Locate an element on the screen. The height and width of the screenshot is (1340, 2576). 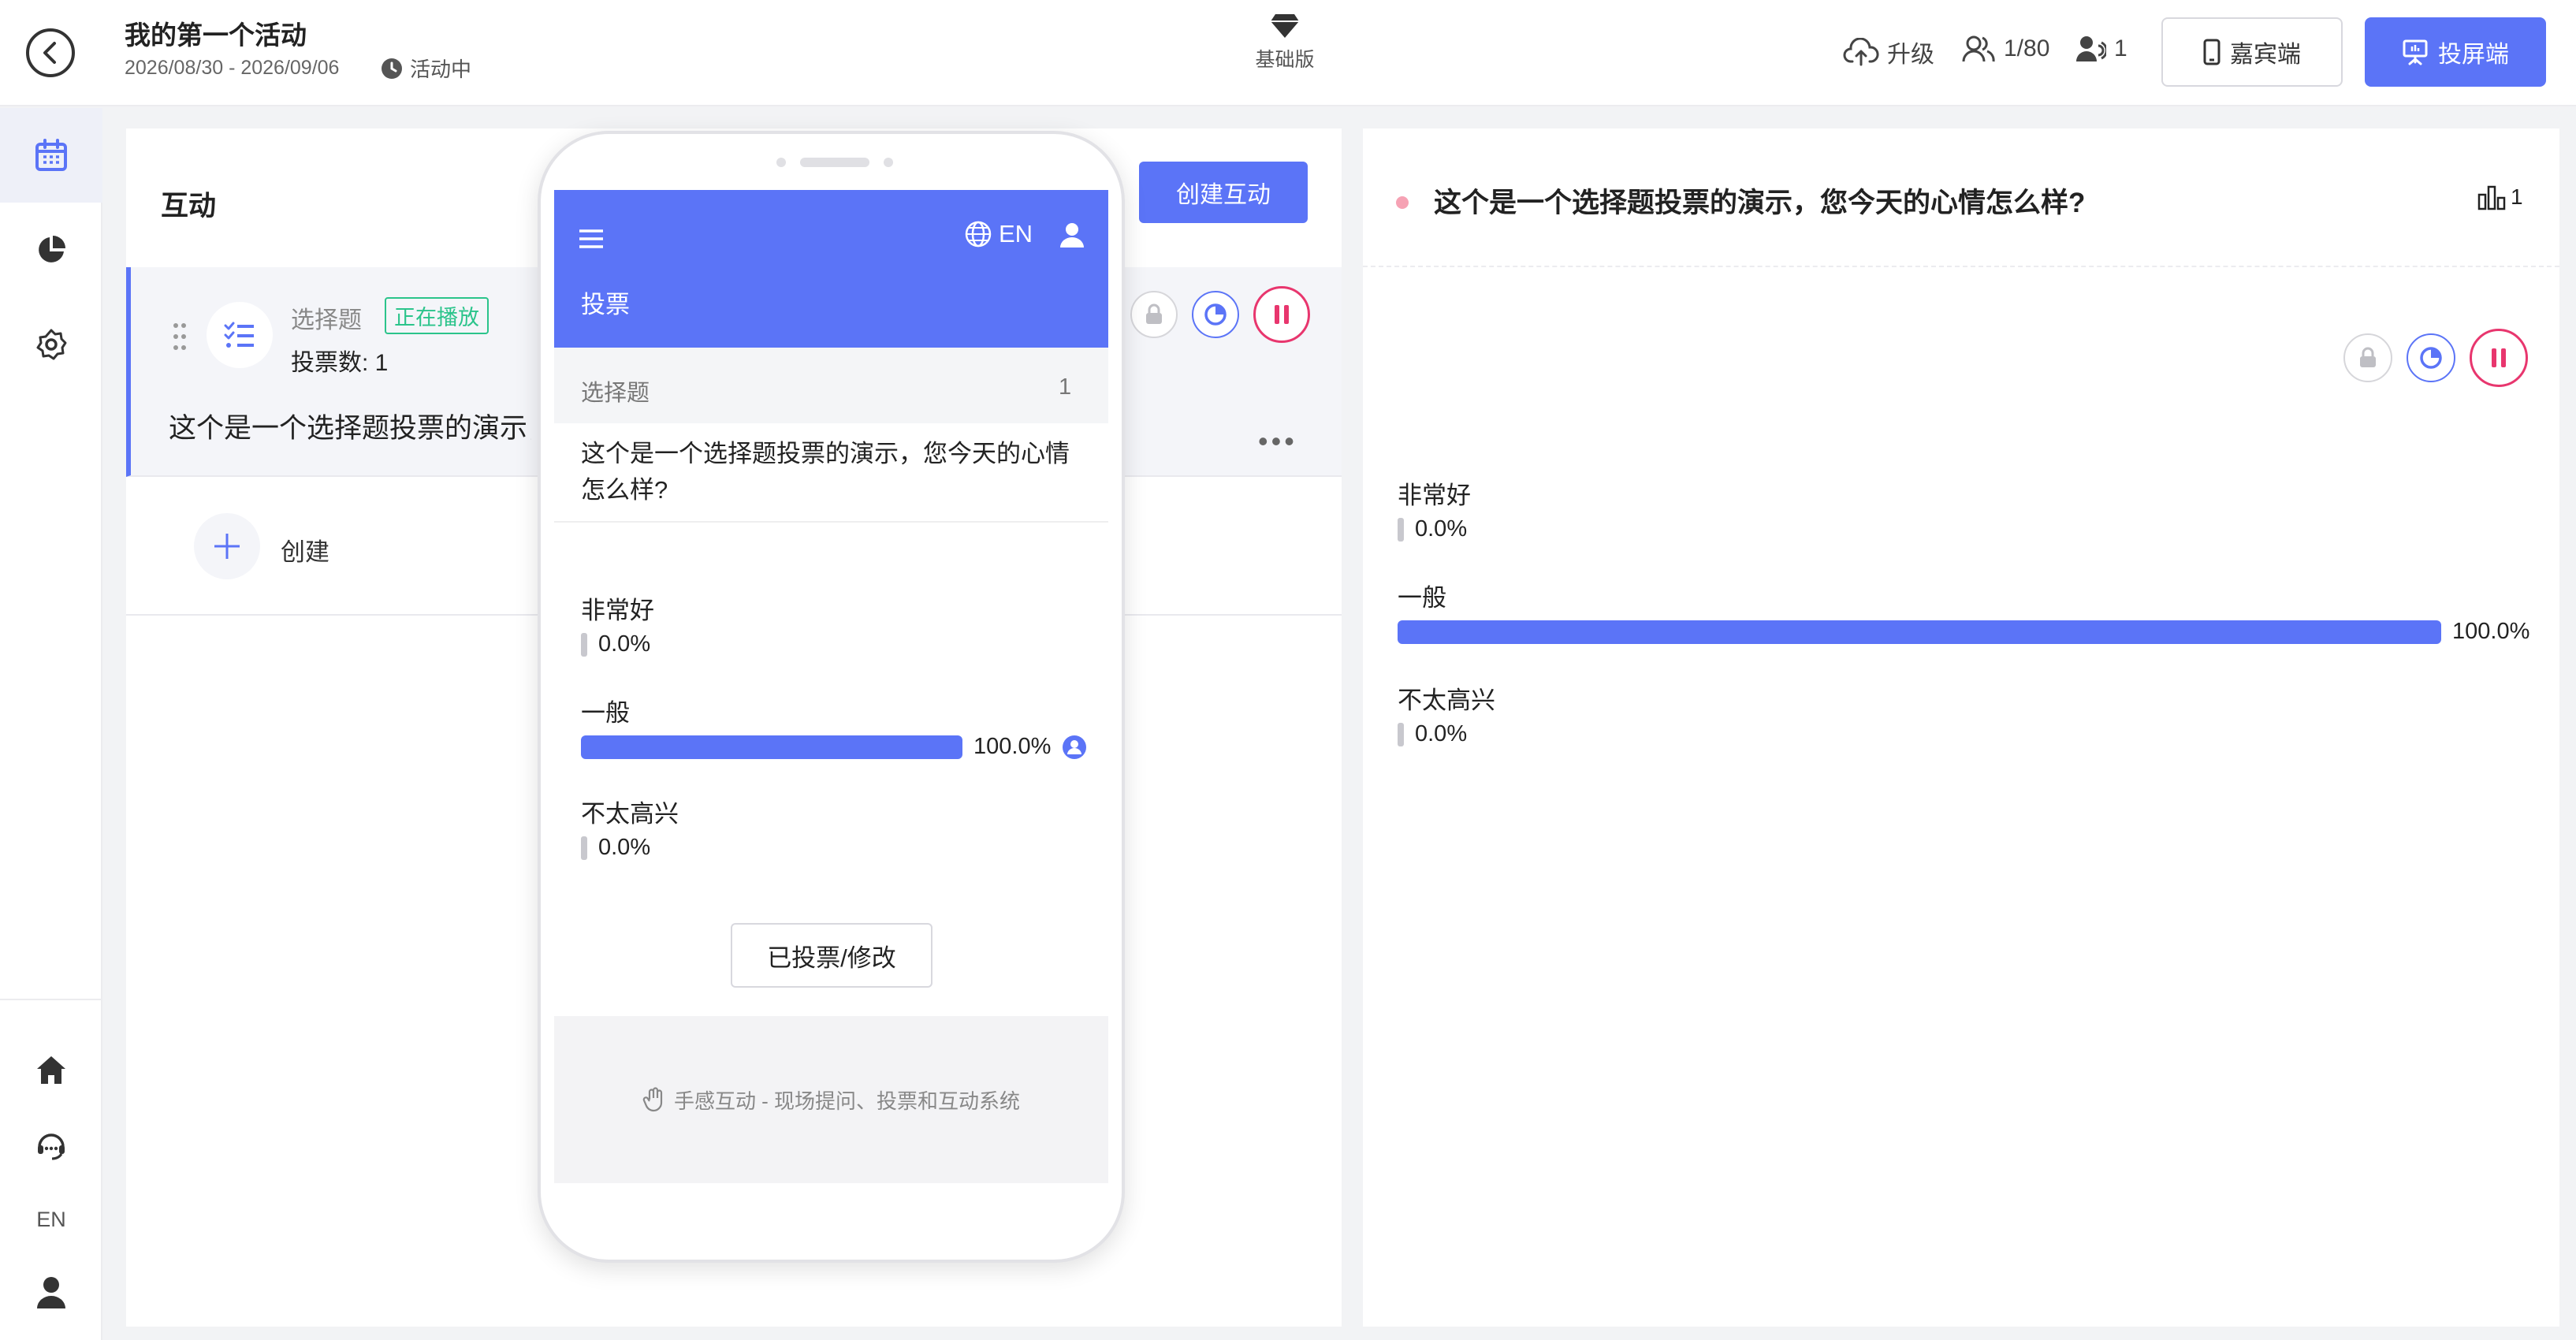
phone-option-label: 一般 is located at coordinates (605, 710).